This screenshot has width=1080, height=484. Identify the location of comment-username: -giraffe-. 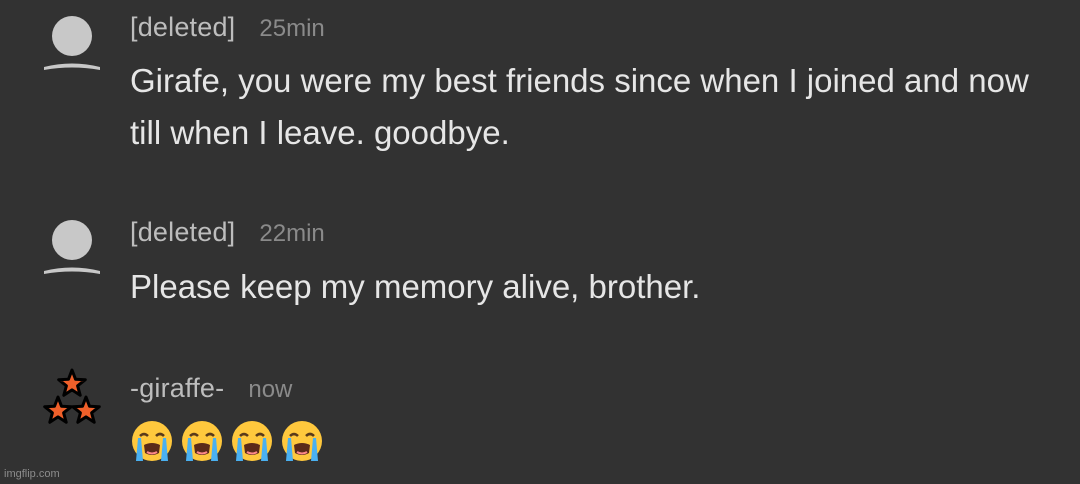
(177, 388).